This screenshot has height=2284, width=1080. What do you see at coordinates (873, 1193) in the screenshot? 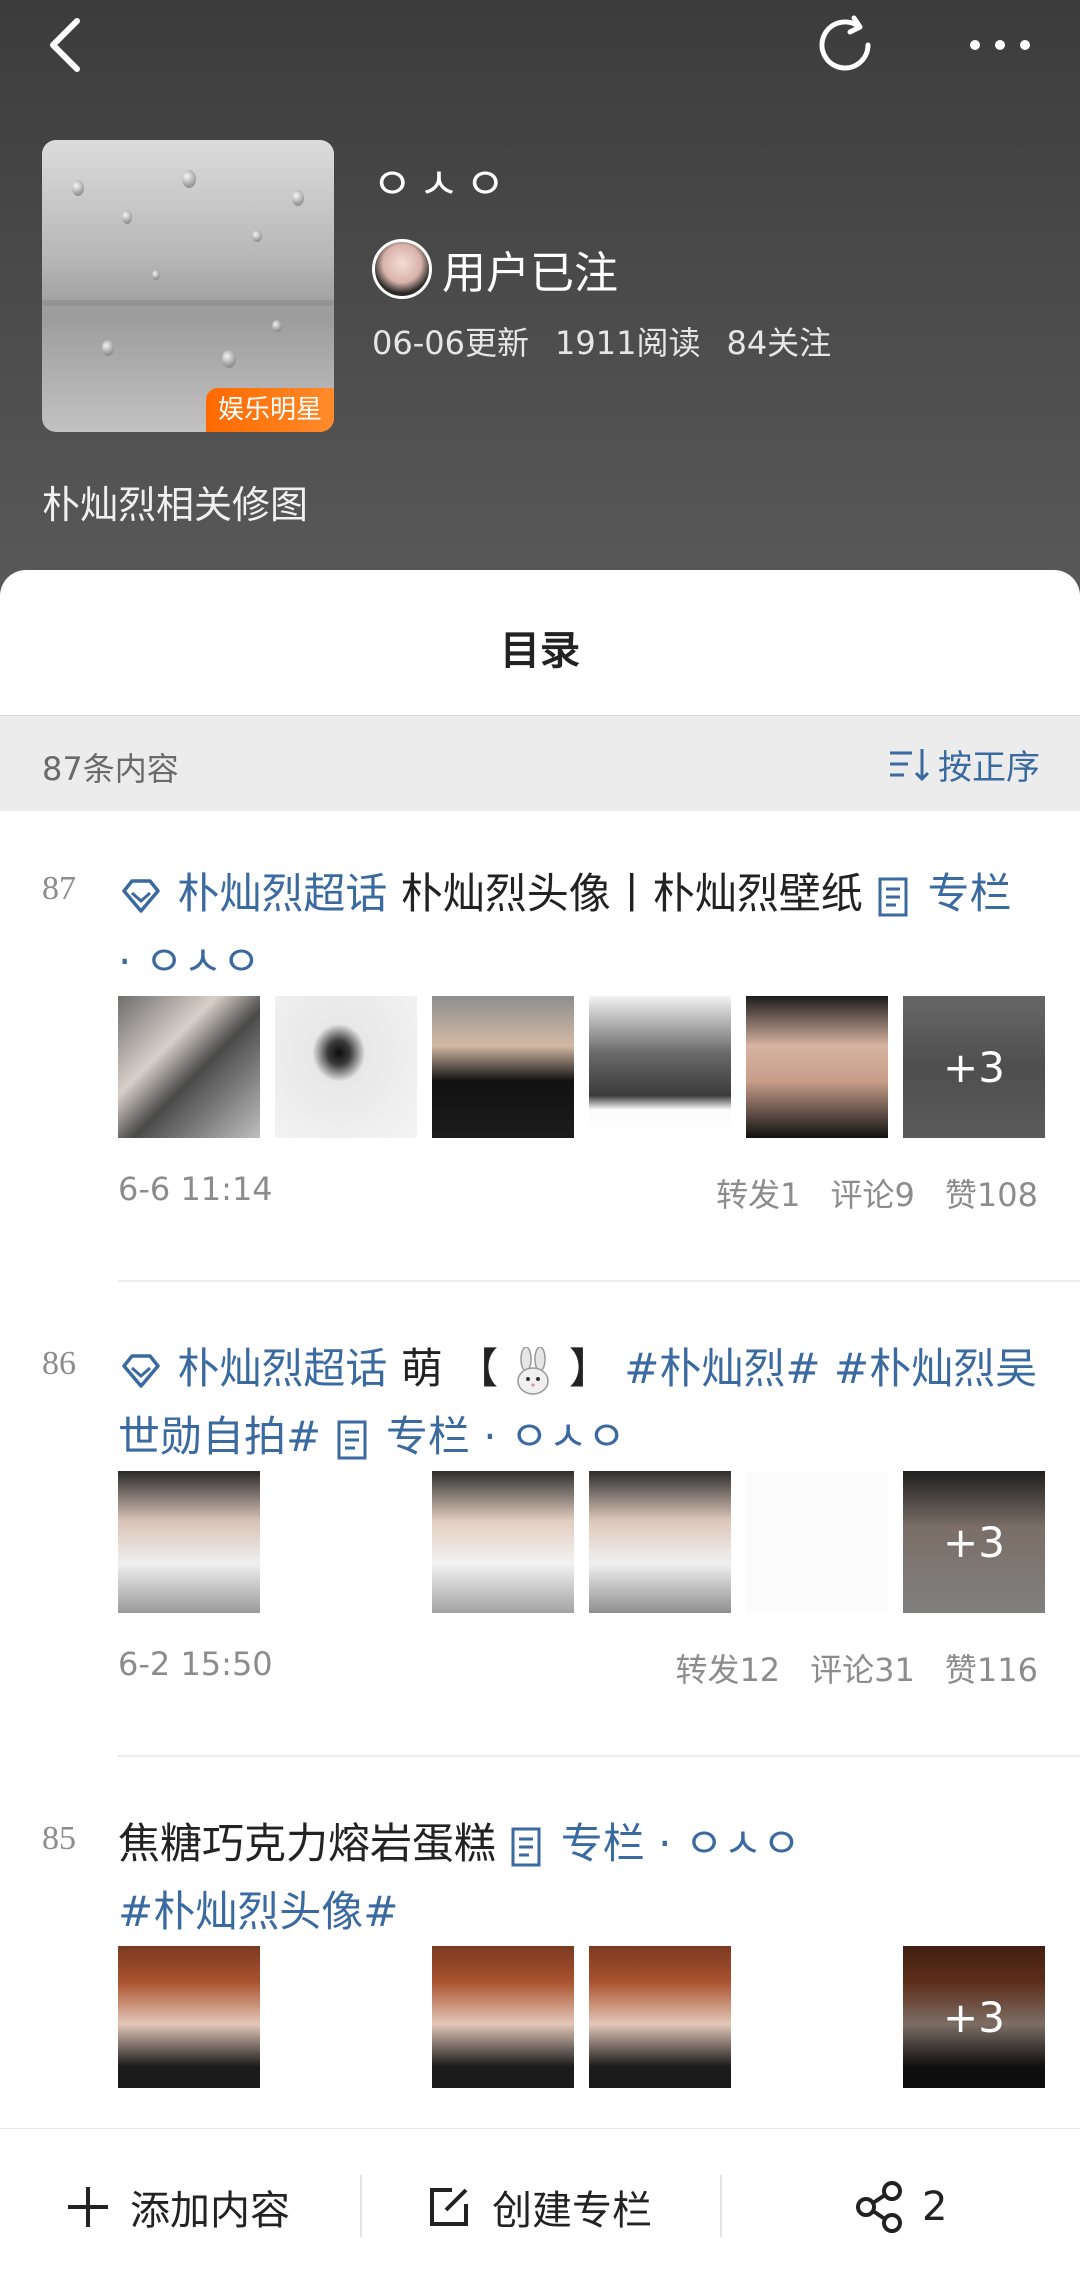
I see `comment-count: 评论9` at bounding box center [873, 1193].